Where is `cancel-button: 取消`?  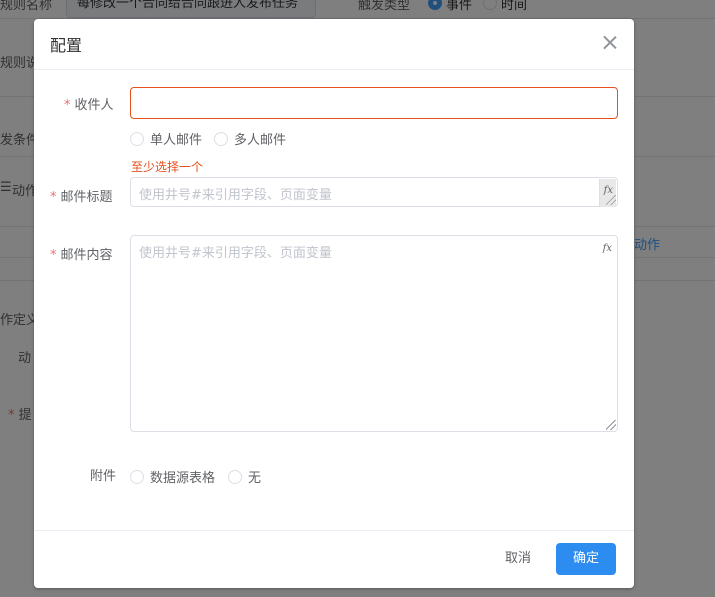
cancel-button: 取消 is located at coordinates (518, 559).